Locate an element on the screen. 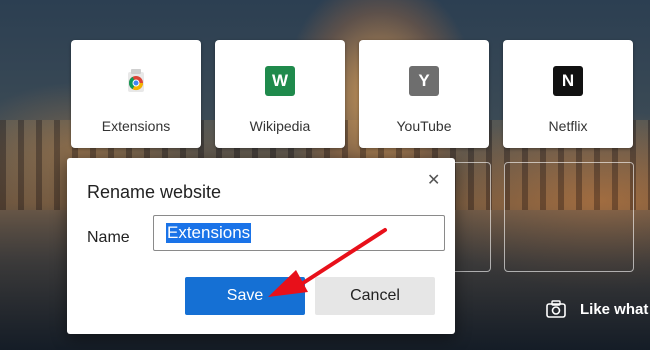  quick-link-tile-extensions: Extensions is located at coordinates (136, 94).